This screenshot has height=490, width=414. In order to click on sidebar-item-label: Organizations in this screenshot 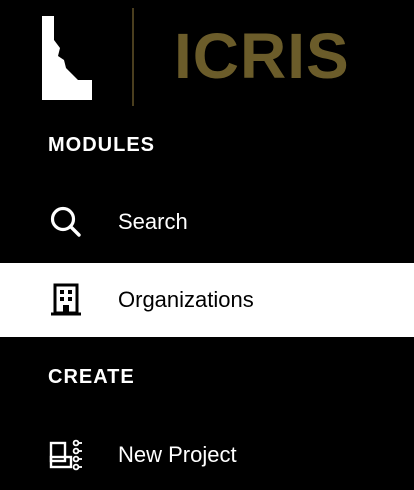, I will do `click(186, 299)`.